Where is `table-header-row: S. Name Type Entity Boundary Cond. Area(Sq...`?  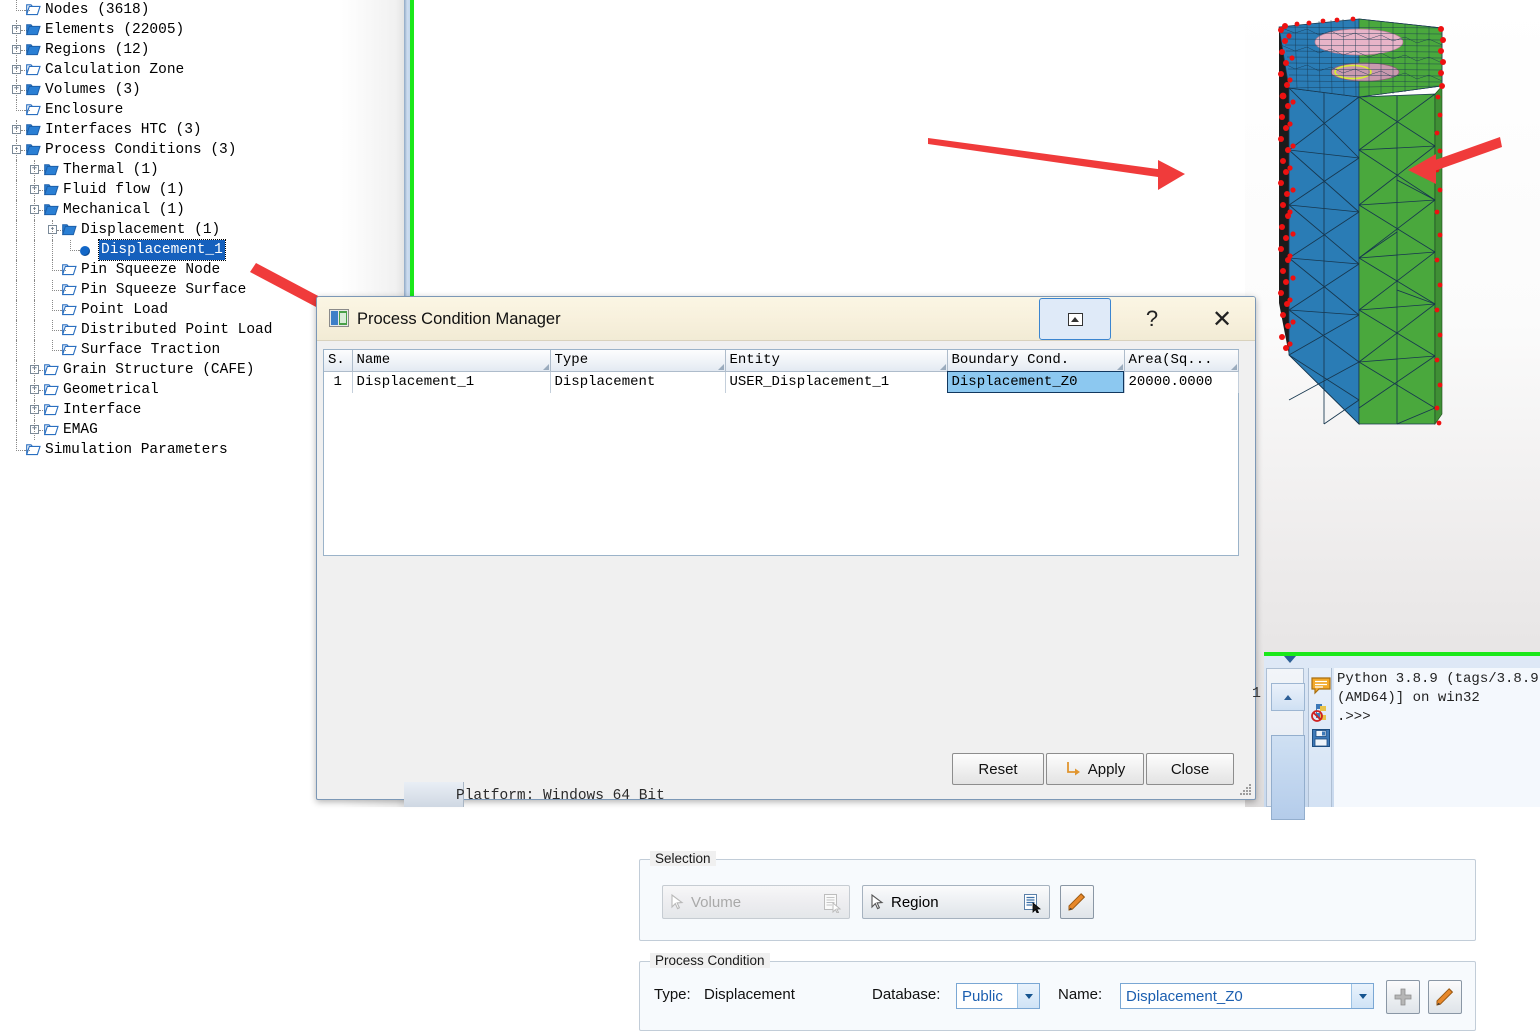 table-header-row: S. Name Type Entity Boundary Cond. Area(Sq... is located at coordinates (781, 361).